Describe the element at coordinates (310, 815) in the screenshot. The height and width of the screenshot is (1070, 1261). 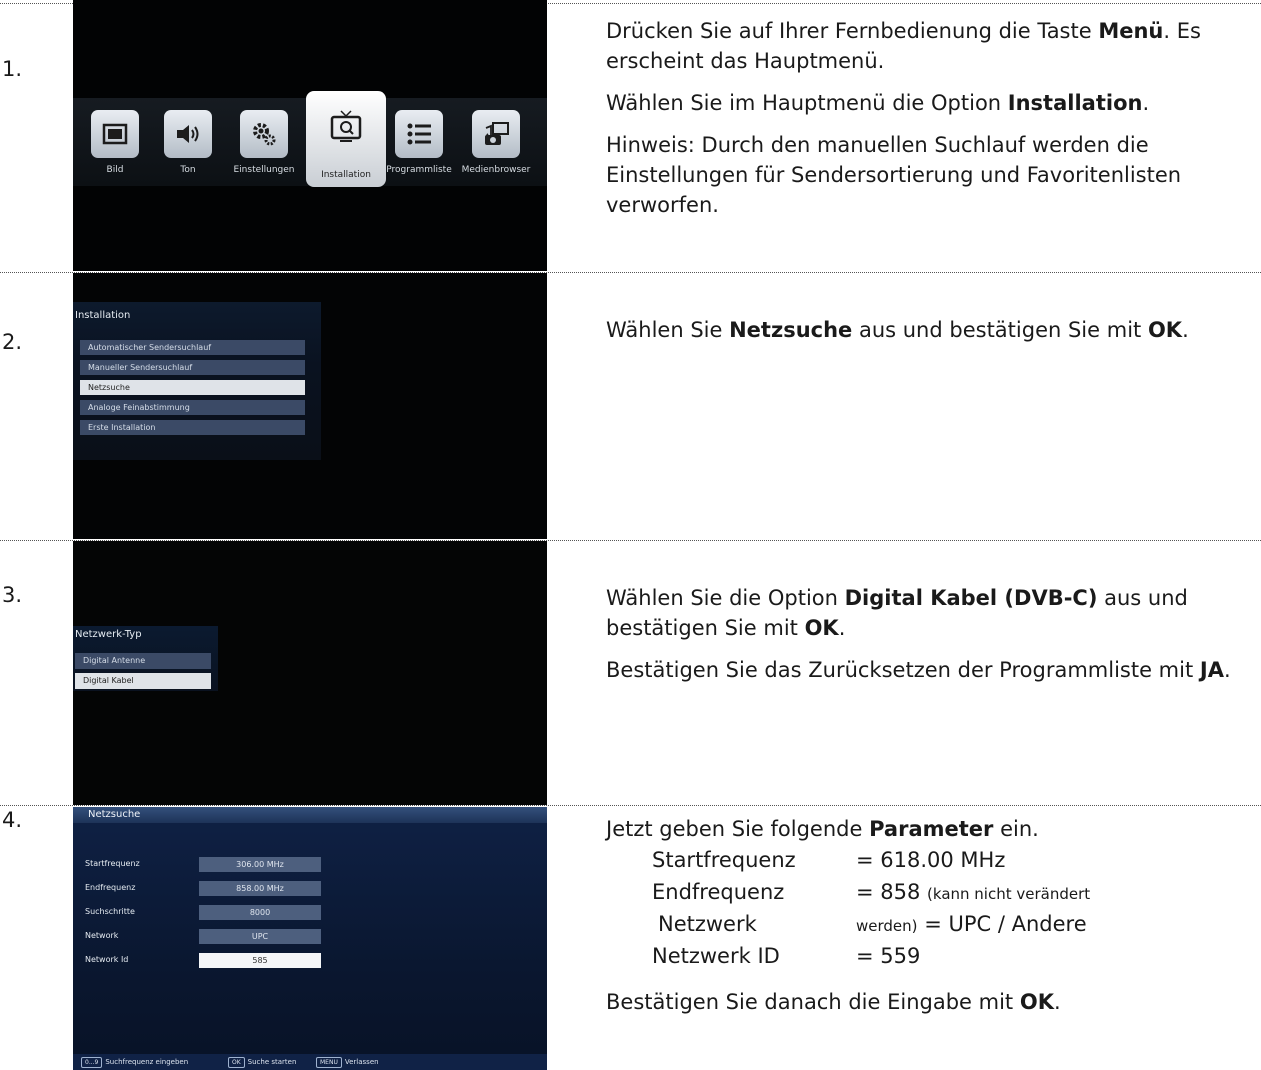
I see `panel-title-bar: Netzsuche` at that location.